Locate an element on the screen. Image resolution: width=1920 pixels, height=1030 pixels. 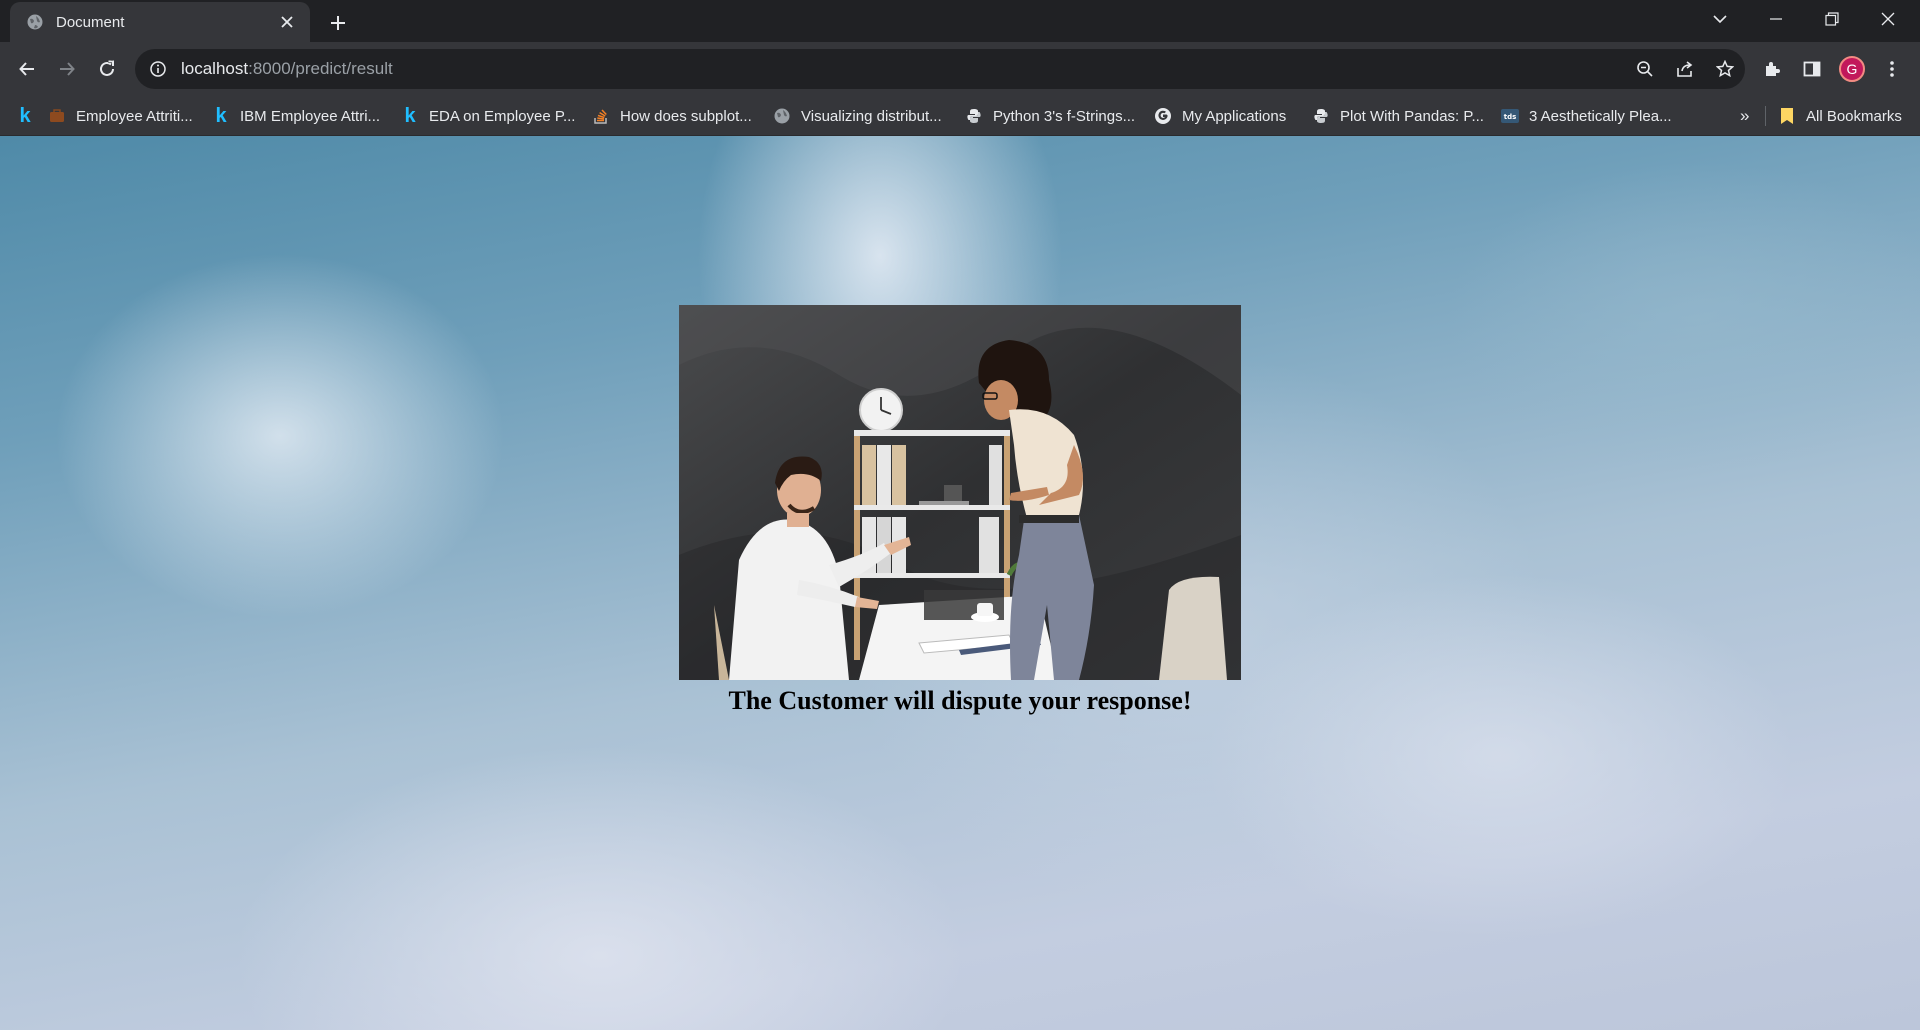
office-dispute-photo is located at coordinates (960, 492).